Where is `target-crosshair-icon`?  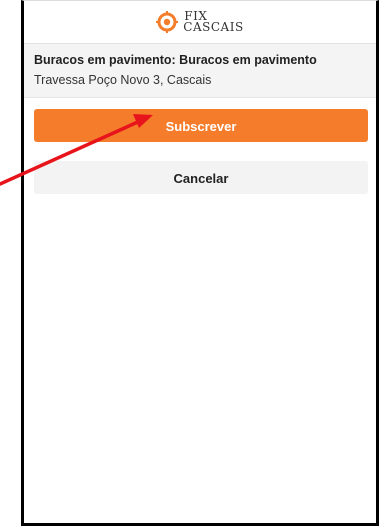 target-crosshair-icon is located at coordinates (167, 22).